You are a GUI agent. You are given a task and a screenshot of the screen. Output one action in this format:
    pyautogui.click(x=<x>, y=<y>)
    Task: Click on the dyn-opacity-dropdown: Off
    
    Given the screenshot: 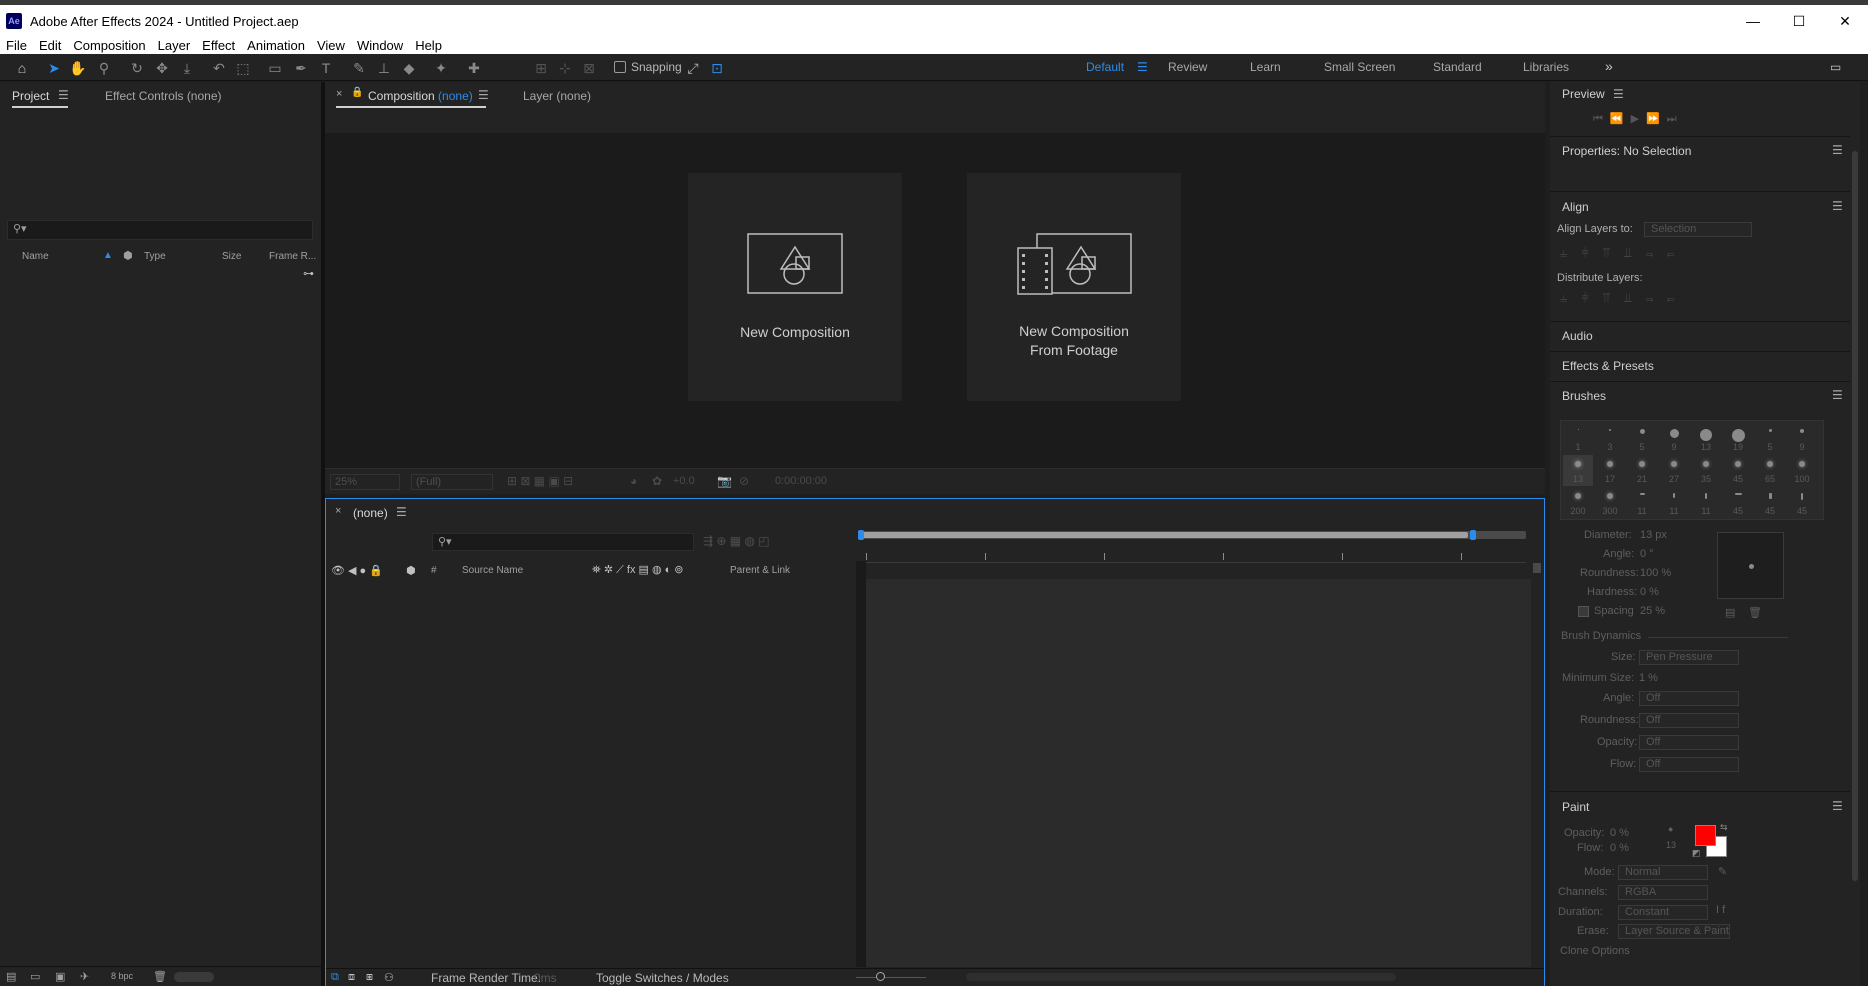 What is the action you would take?
    pyautogui.click(x=1689, y=742)
    